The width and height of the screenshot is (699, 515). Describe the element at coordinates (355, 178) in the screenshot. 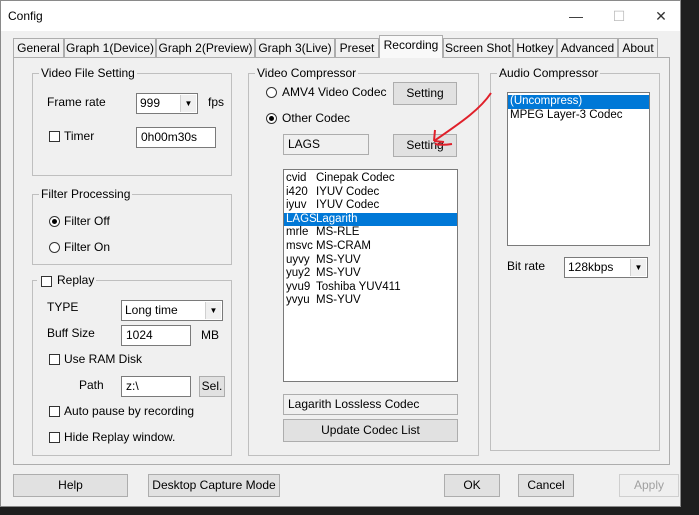

I see `codec-name: Cinepak Codec` at that location.